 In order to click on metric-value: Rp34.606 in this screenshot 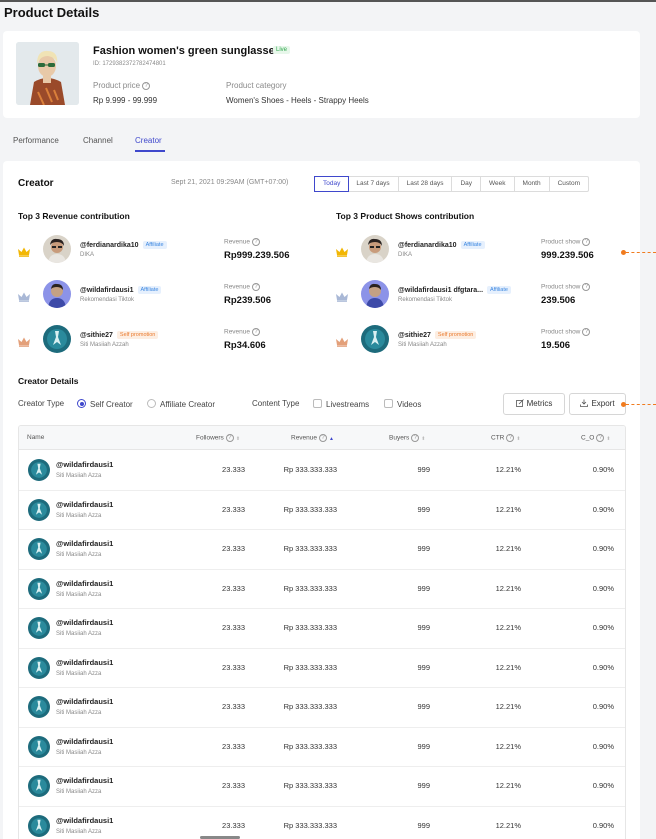, I will do `click(245, 345)`.